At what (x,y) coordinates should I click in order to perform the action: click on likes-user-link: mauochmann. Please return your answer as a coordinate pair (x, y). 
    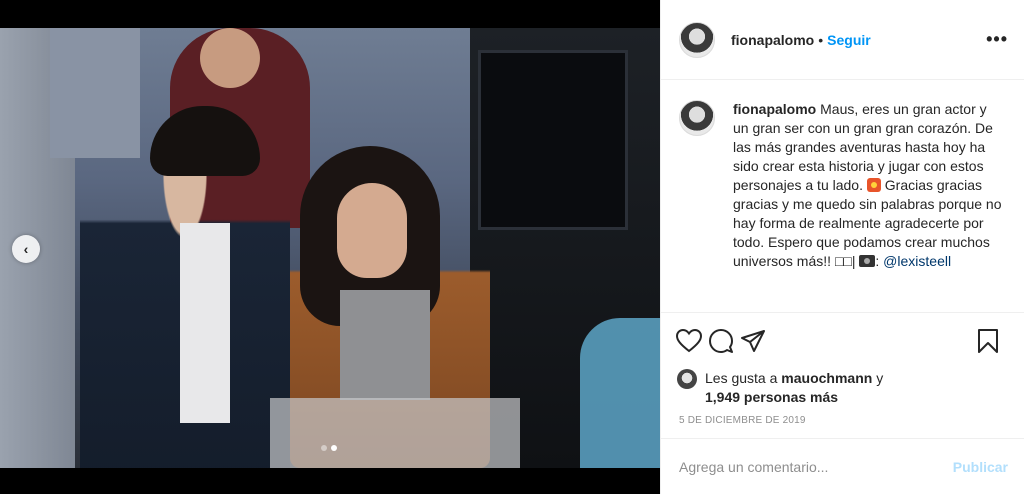
    Looking at the image, I should click on (826, 378).